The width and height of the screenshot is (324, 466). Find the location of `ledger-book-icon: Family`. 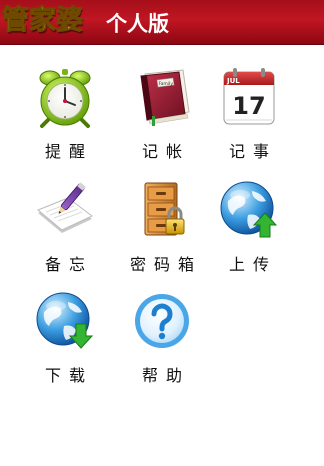

ledger-book-icon: Family is located at coordinates (162, 97).